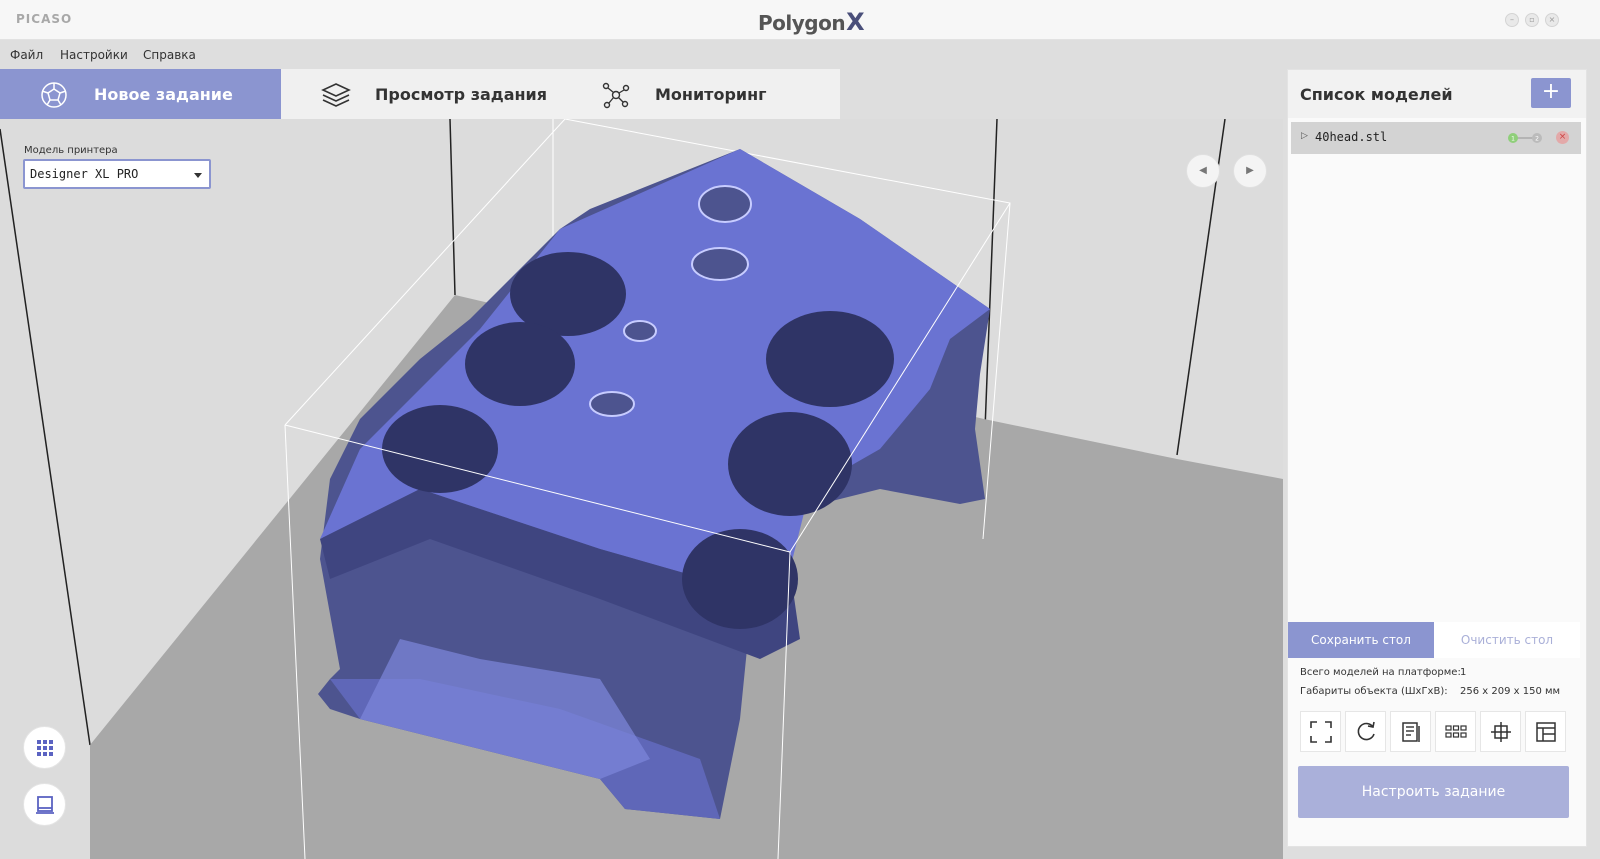 The height and width of the screenshot is (859, 1600). What do you see at coordinates (1525, 138) in the screenshot?
I see `extruder-selector: 1 2` at bounding box center [1525, 138].